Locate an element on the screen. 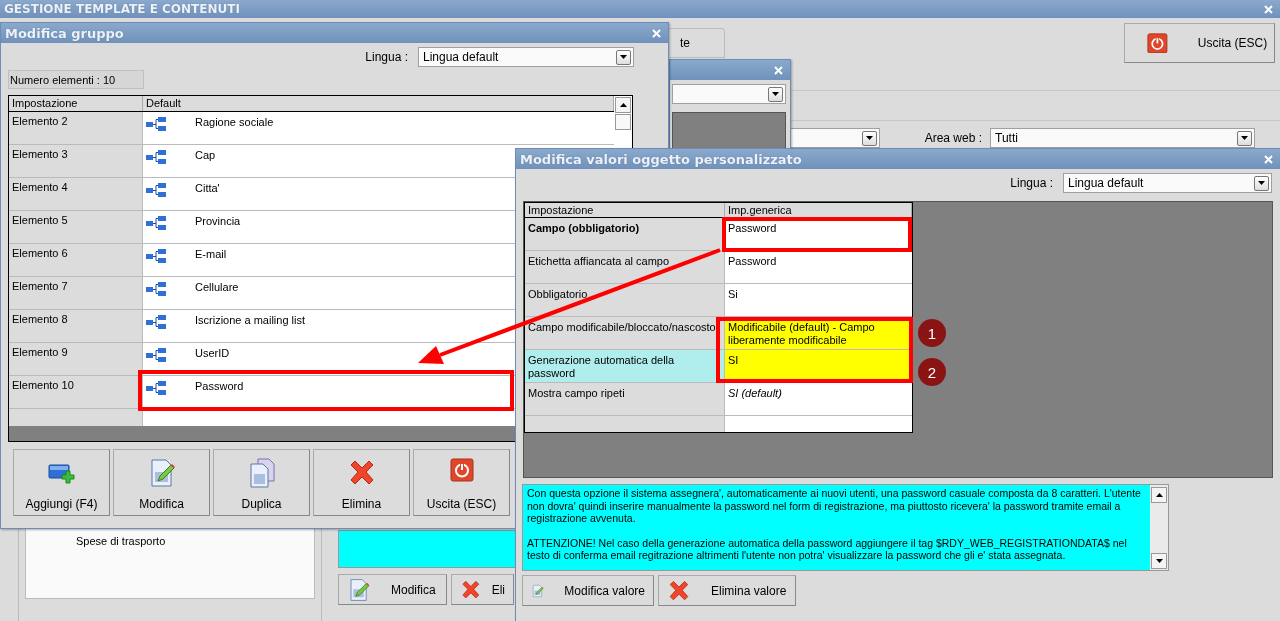 This screenshot has height=621, width=1280. element-count: Numero elementi : 10 is located at coordinates (76, 79).